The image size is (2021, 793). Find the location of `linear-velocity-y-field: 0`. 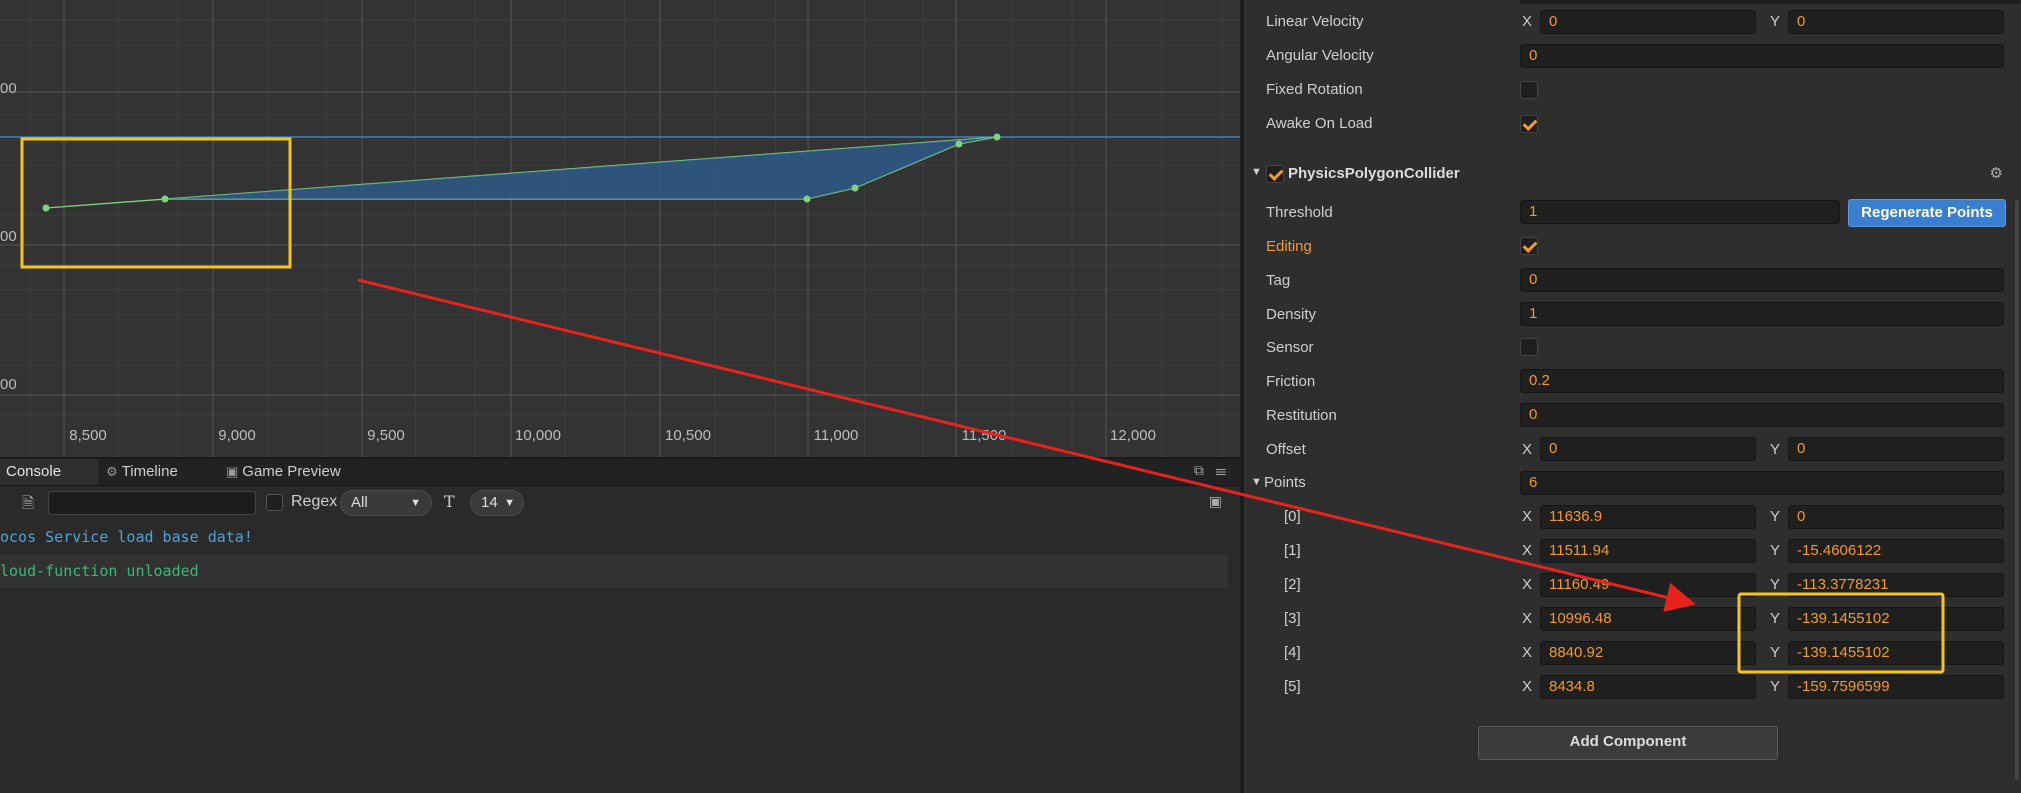

linear-velocity-y-field: 0 is located at coordinates (1896, 22).